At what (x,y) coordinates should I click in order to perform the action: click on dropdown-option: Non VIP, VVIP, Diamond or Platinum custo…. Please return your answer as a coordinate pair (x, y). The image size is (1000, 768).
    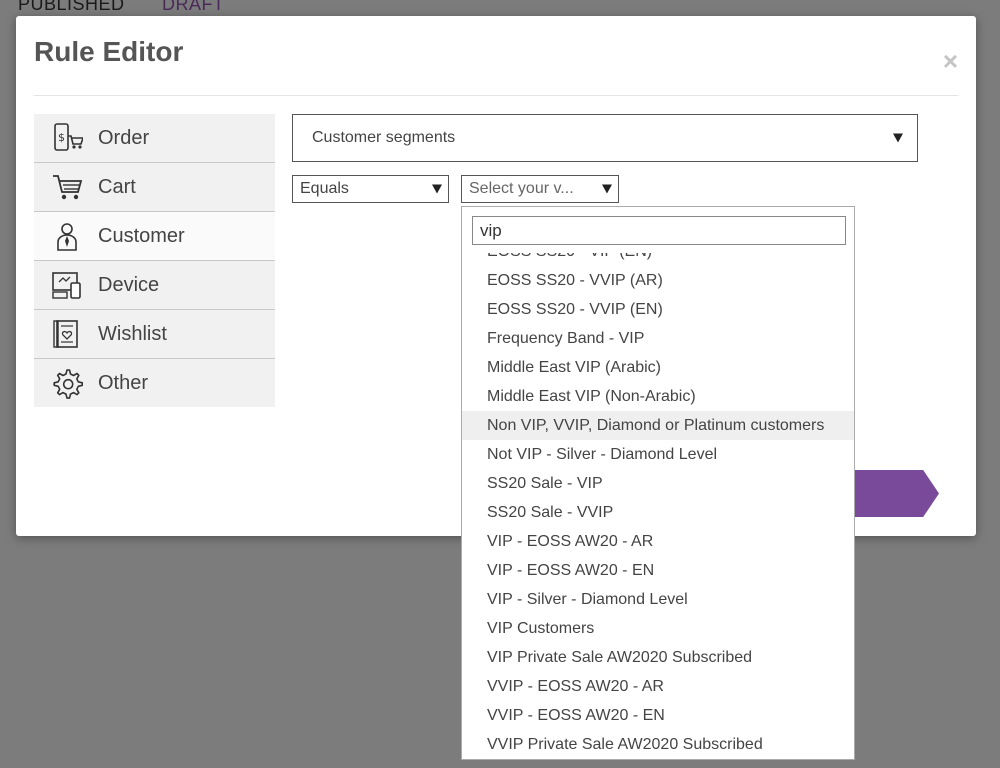
    Looking at the image, I should click on (658, 425).